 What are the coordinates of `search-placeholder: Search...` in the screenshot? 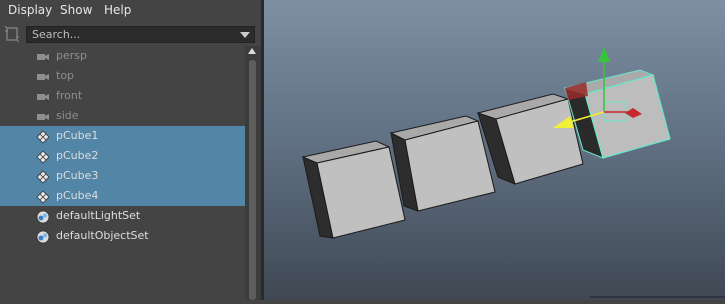 It's located at (56, 34).